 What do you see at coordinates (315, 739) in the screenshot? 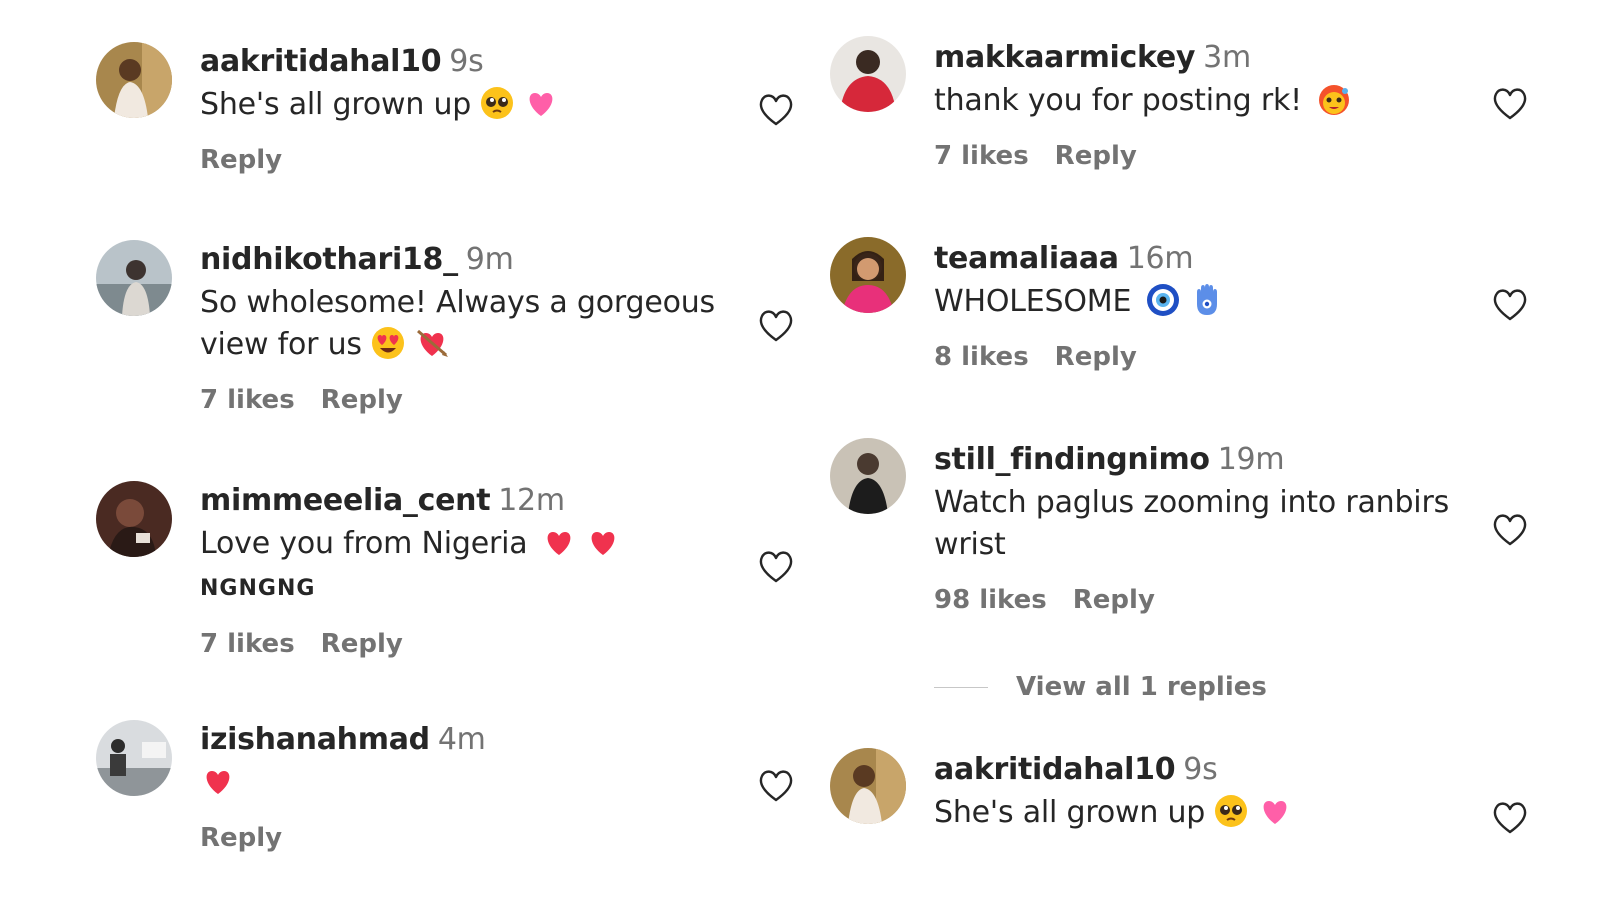
I see `comment-username: izishanahmad` at bounding box center [315, 739].